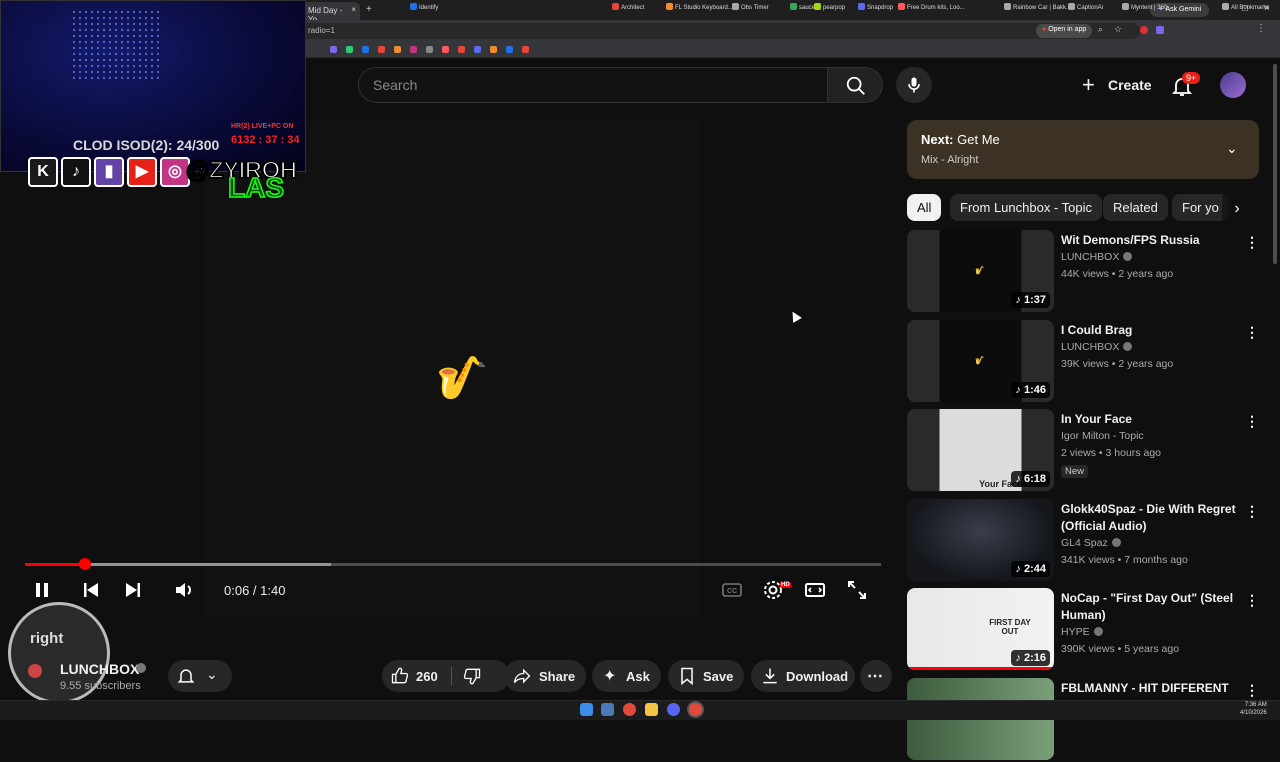 This screenshot has width=1280, height=762. Describe the element at coordinates (980, 361) in the screenshot. I see `video-thumbnail: 🎷 ♪ 1:46` at that location.